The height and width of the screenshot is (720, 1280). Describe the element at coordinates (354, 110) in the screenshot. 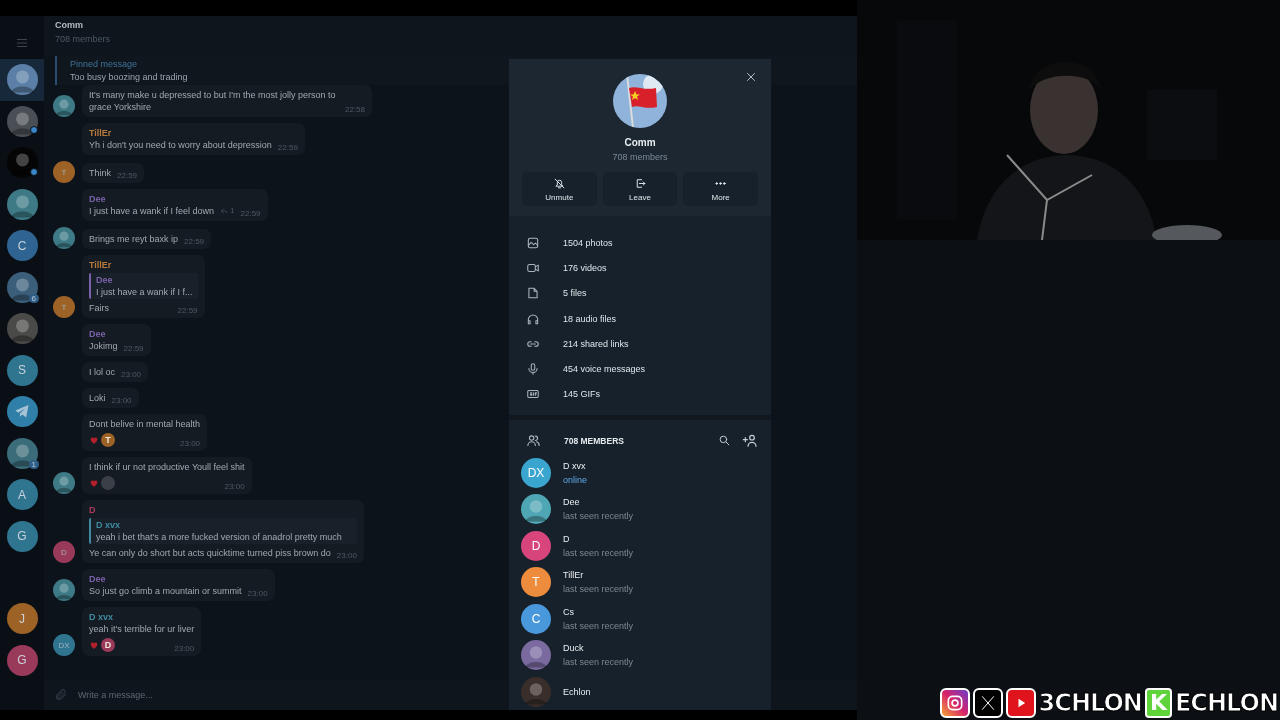

I see `message-time: 22:58` at that location.